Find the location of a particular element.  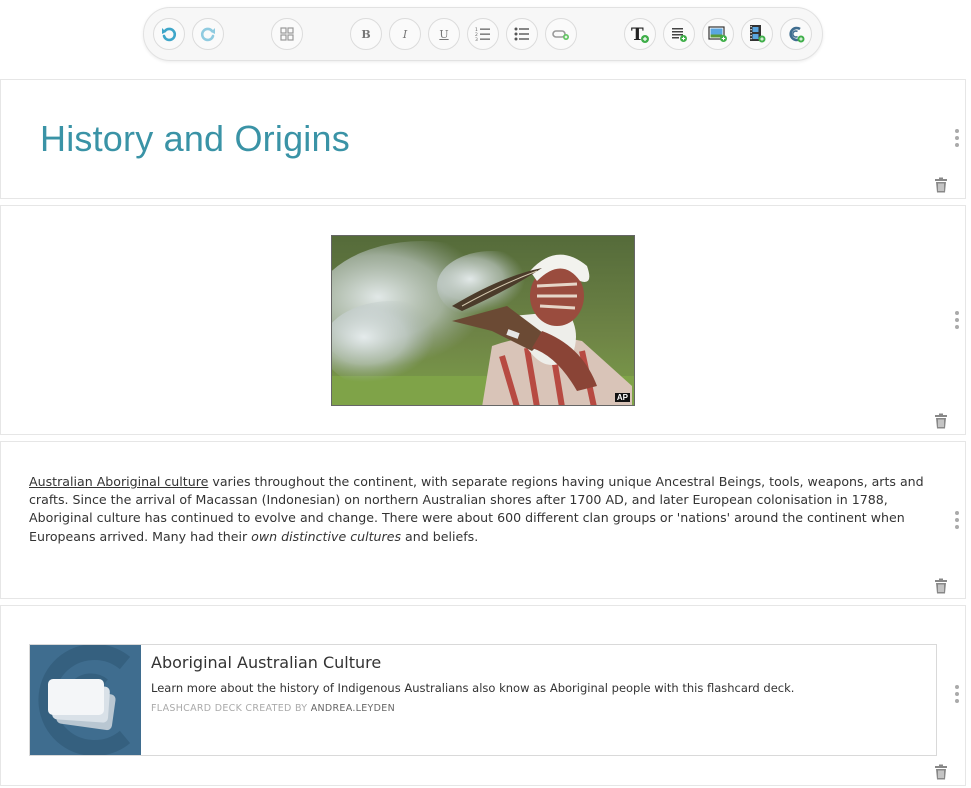

layout-grid-icon is located at coordinates (287, 34).